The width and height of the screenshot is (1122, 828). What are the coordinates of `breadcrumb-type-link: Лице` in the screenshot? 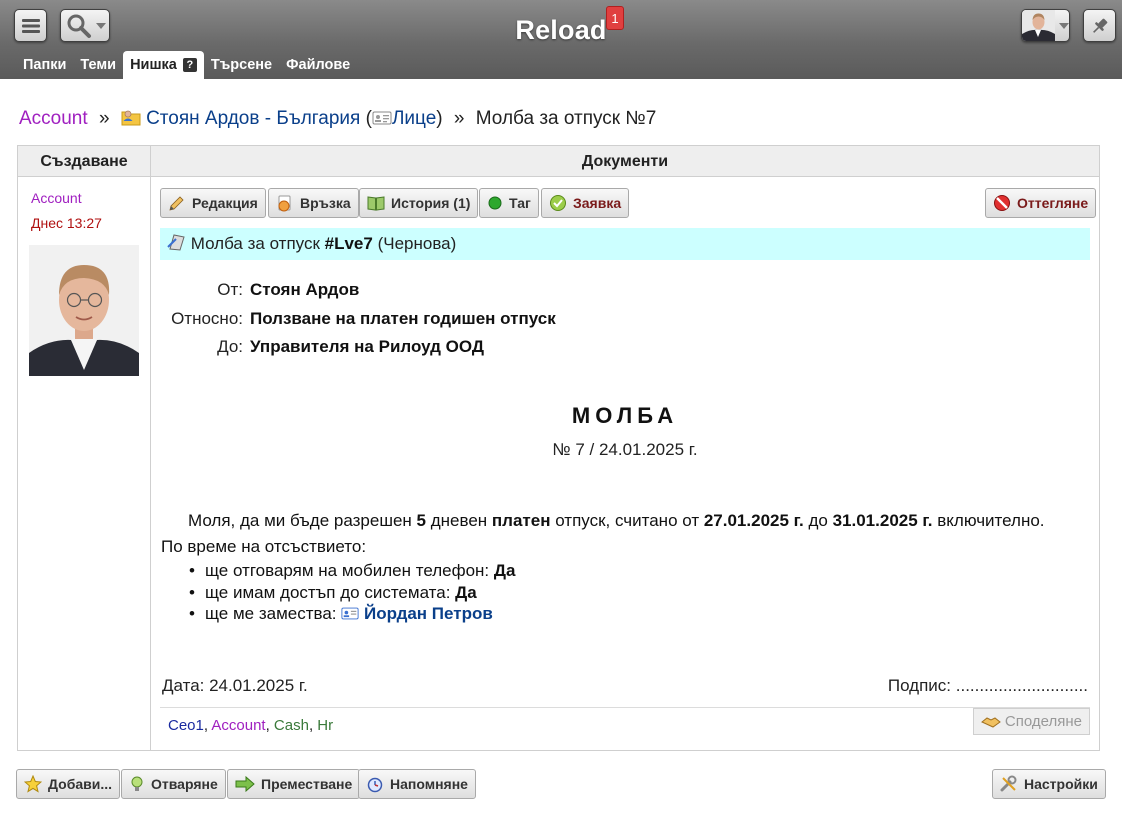 It's located at (414, 118).